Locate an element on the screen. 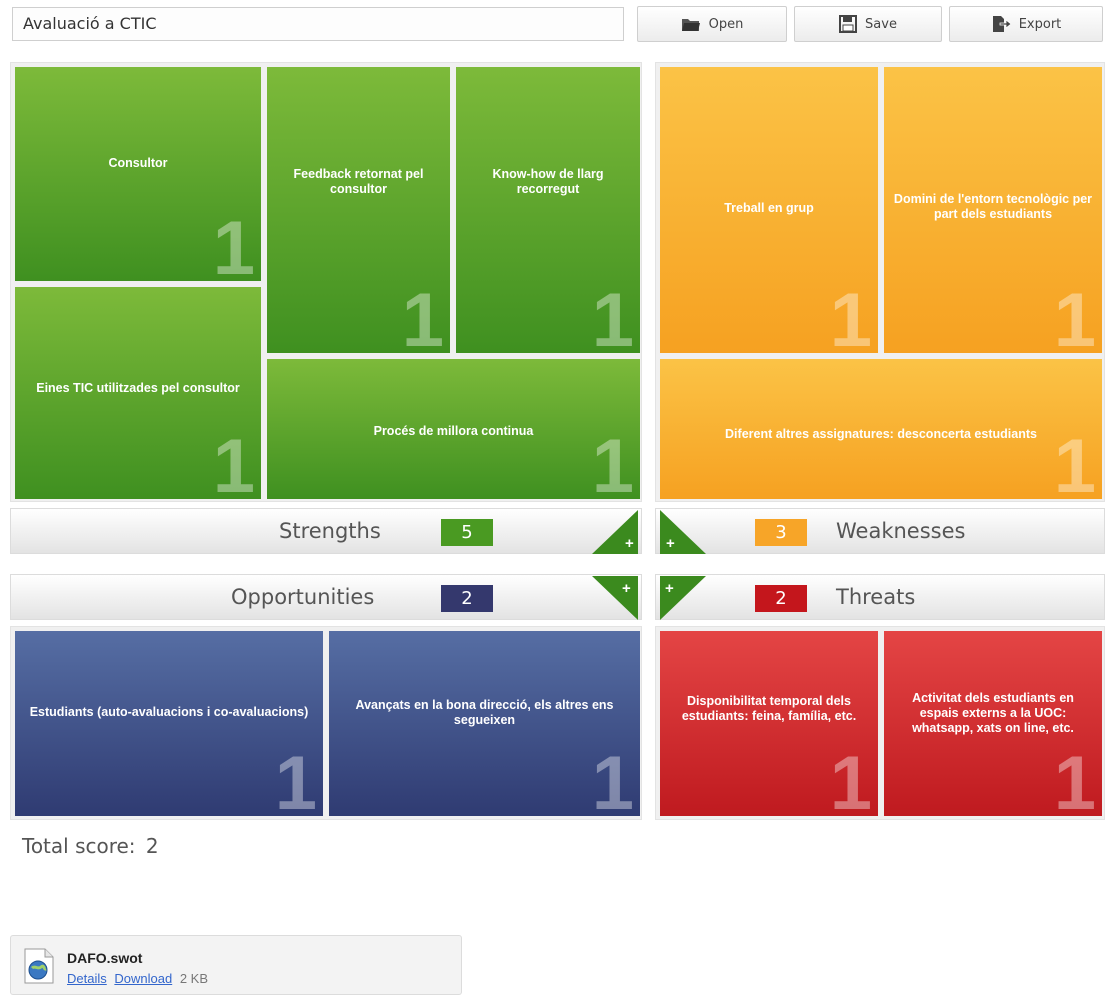 This screenshot has width=1105, height=1006. strengths-count-badge: 5 is located at coordinates (467, 532).